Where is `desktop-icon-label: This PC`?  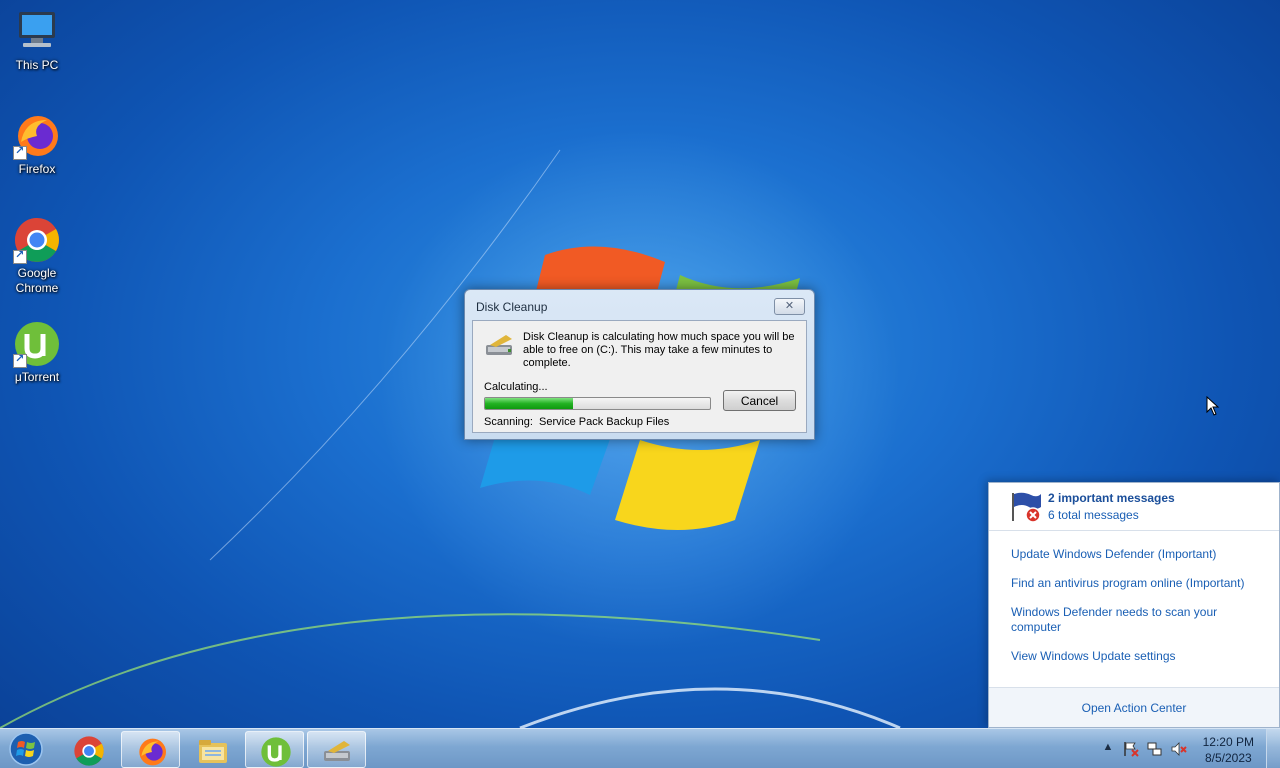 desktop-icon-label: This PC is located at coordinates (37, 65).